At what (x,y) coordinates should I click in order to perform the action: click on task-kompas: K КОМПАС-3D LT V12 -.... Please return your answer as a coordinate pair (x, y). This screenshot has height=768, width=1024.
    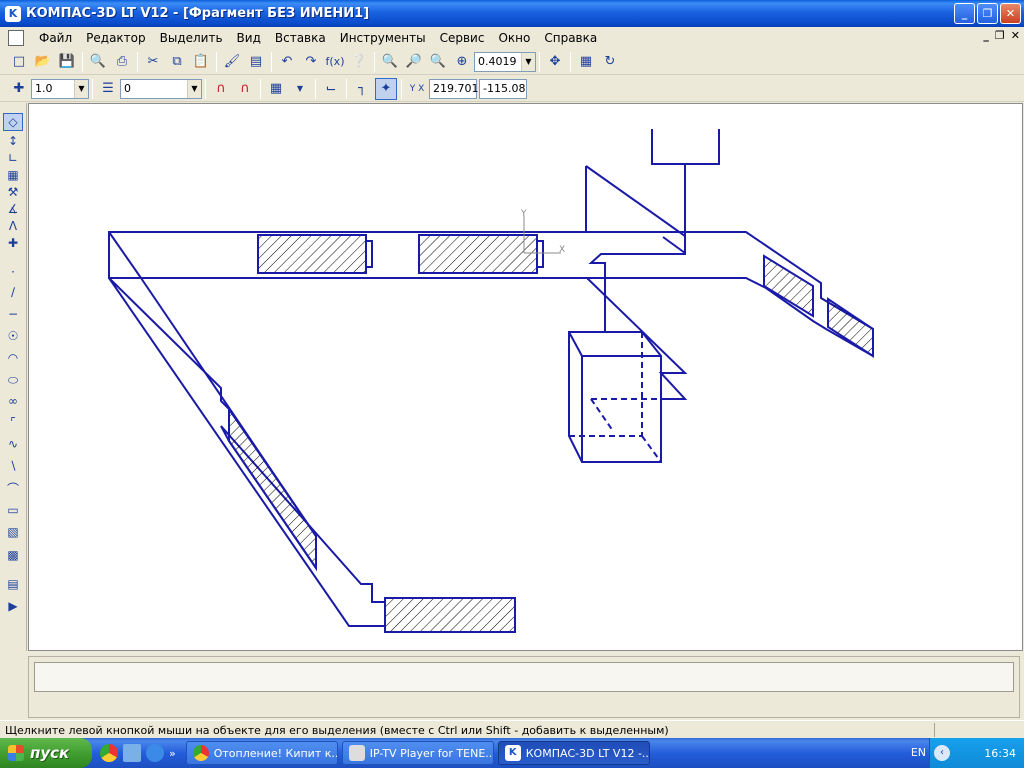
    Looking at the image, I should click on (573, 753).